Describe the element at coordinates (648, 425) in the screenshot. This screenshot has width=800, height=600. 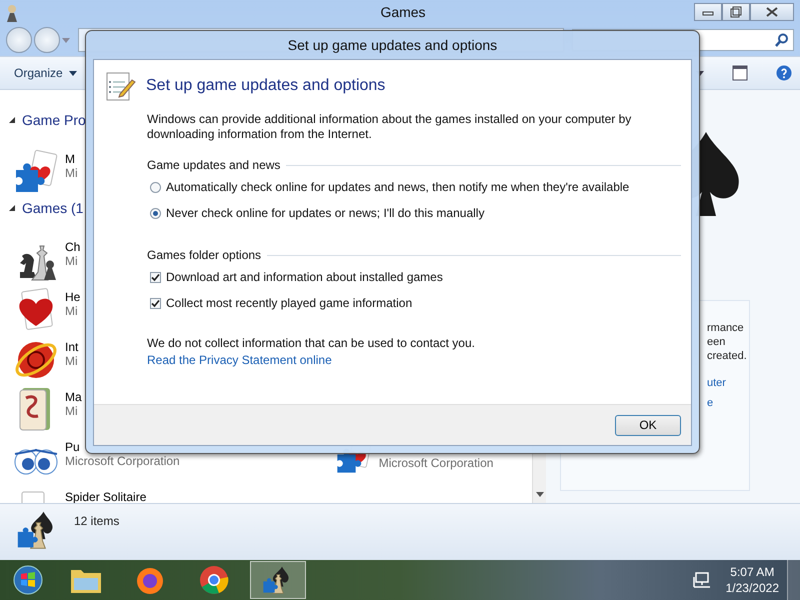
I see `ok-button: OK` at that location.